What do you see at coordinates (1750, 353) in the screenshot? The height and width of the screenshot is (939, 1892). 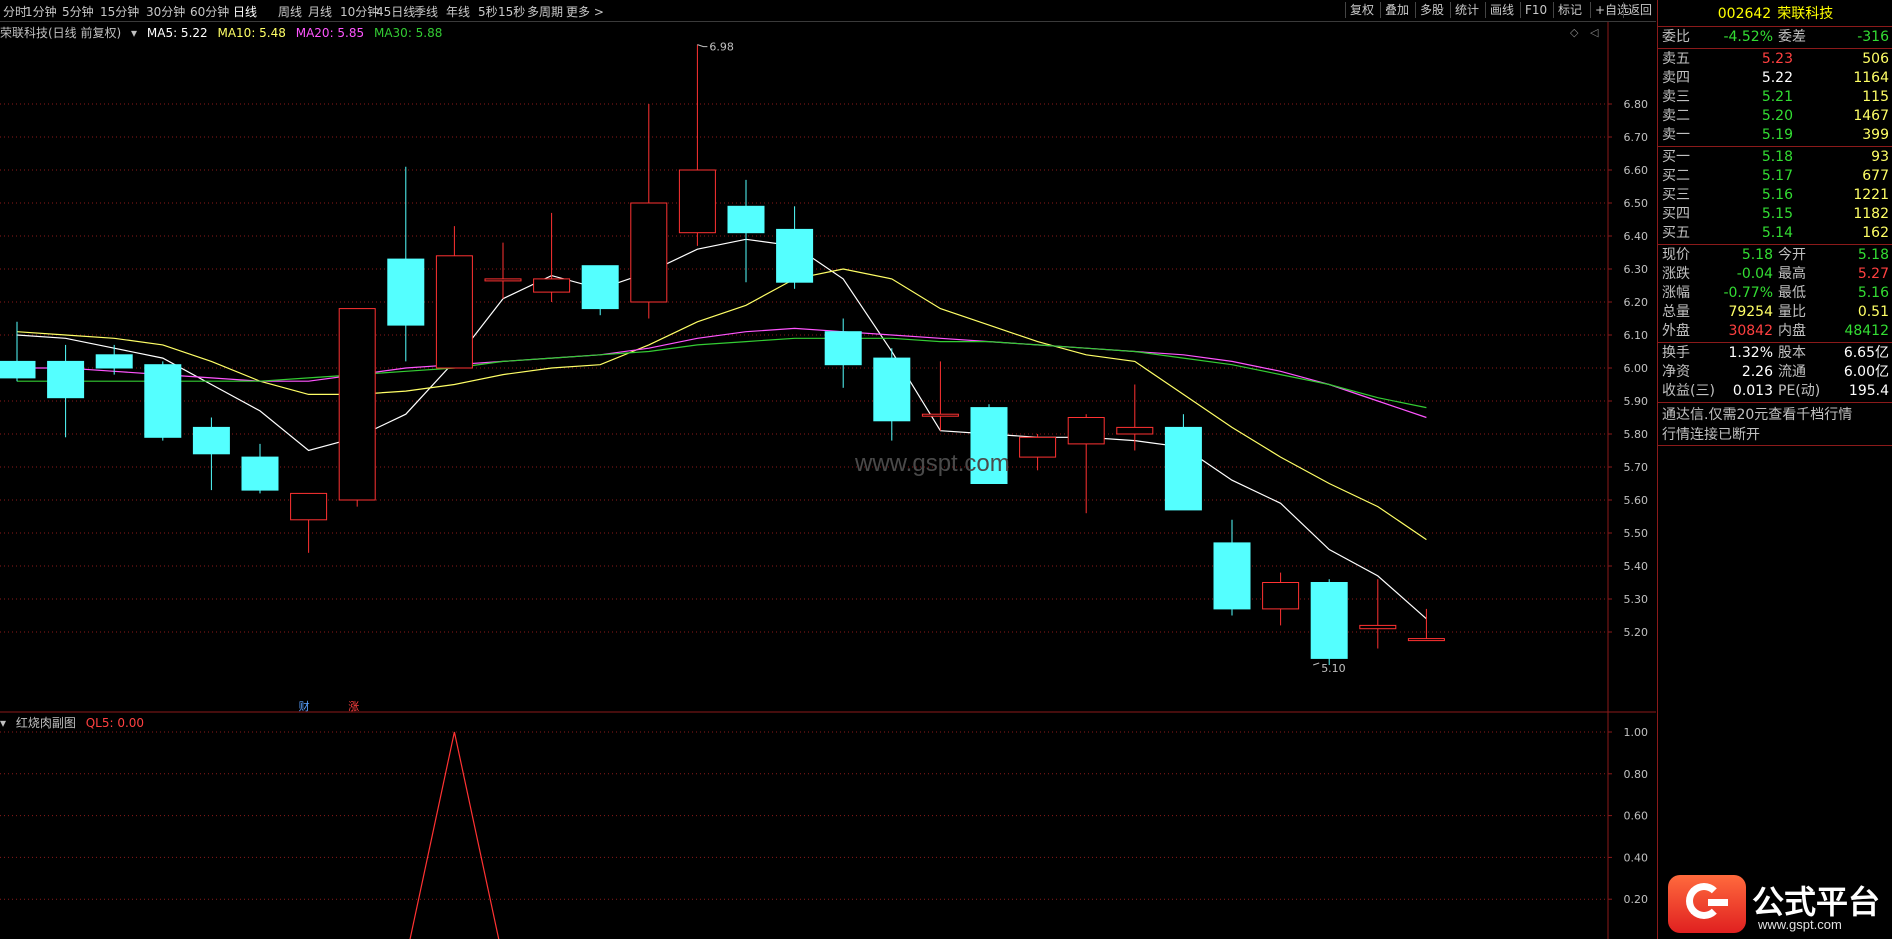 I see `finance-value: 1.32%` at bounding box center [1750, 353].